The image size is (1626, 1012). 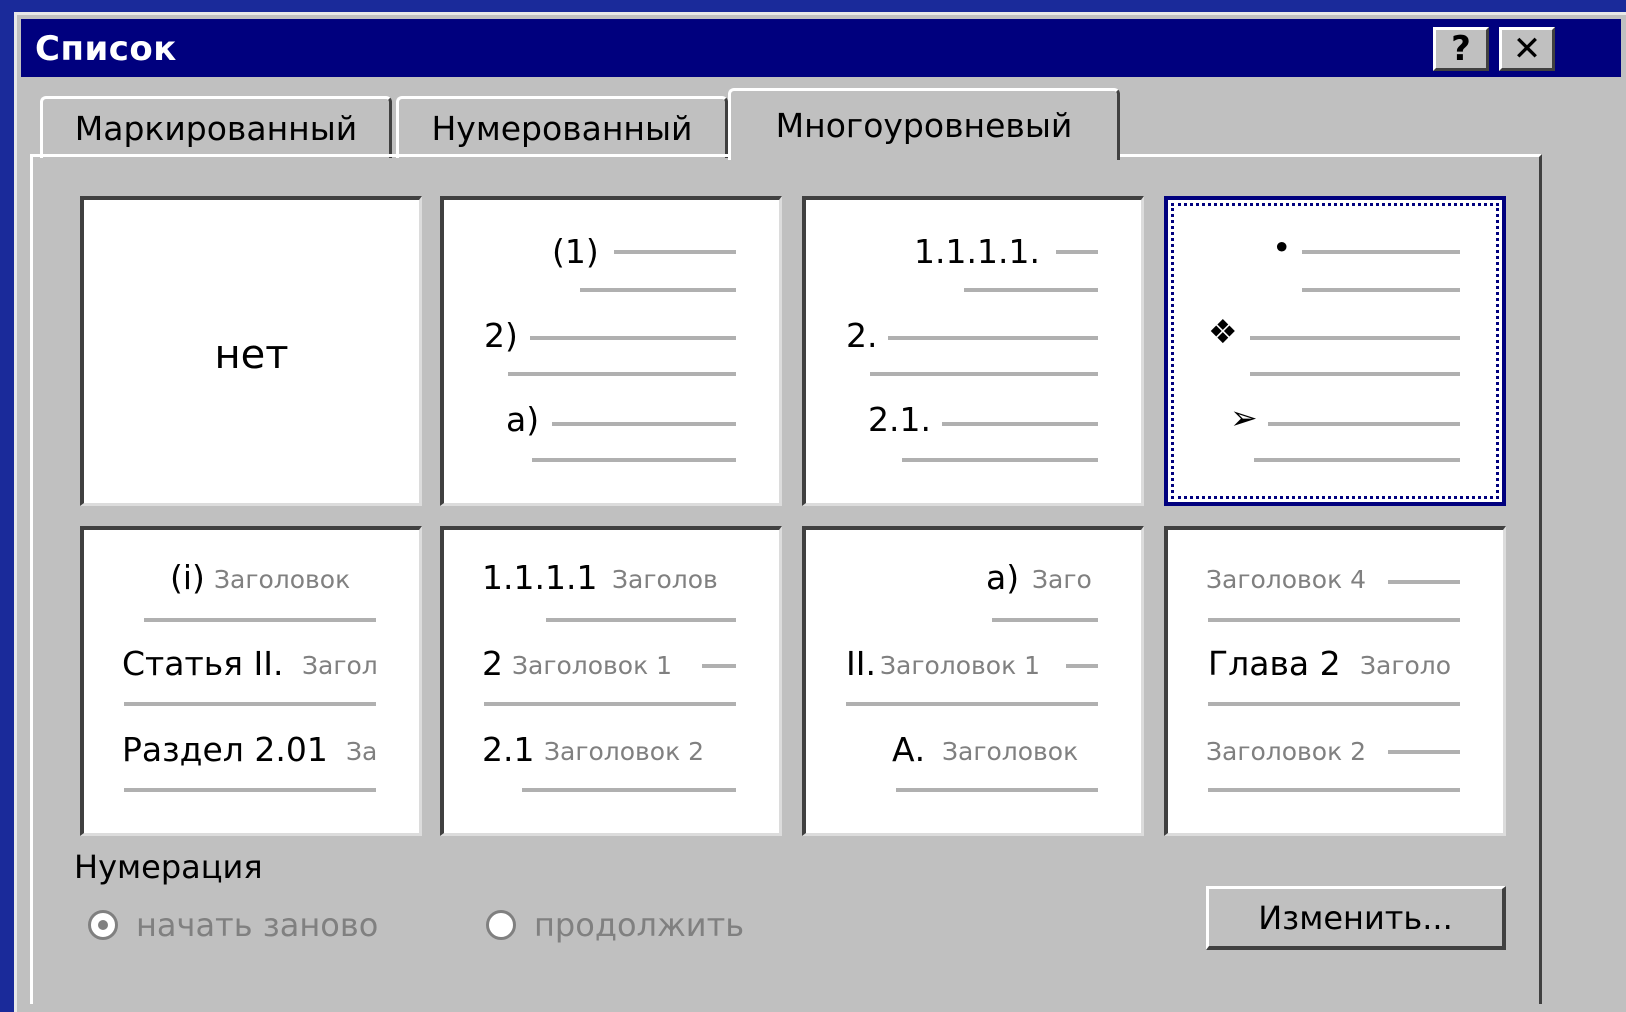 What do you see at coordinates (575, 251) in the screenshot?
I see `level-1-number: (1)` at bounding box center [575, 251].